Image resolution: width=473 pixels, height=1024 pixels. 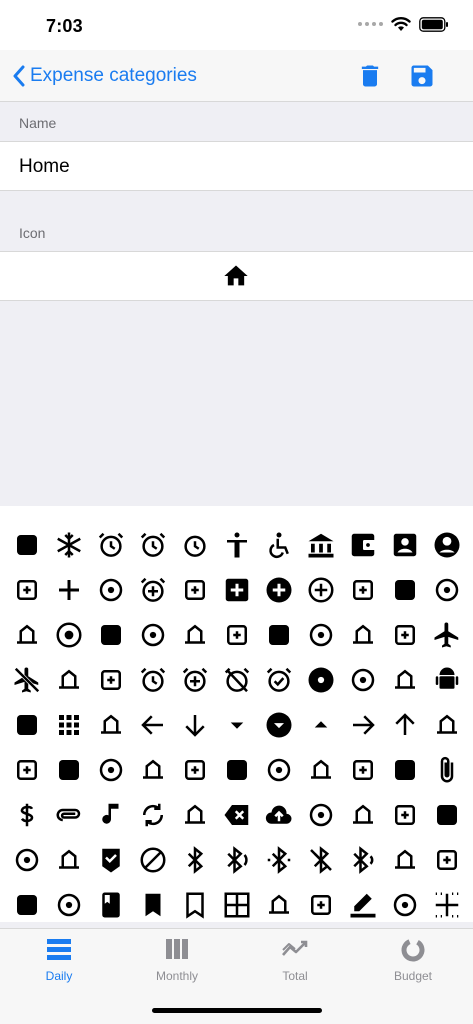 I want to click on border-clear-icon, so click(x=321, y=902).